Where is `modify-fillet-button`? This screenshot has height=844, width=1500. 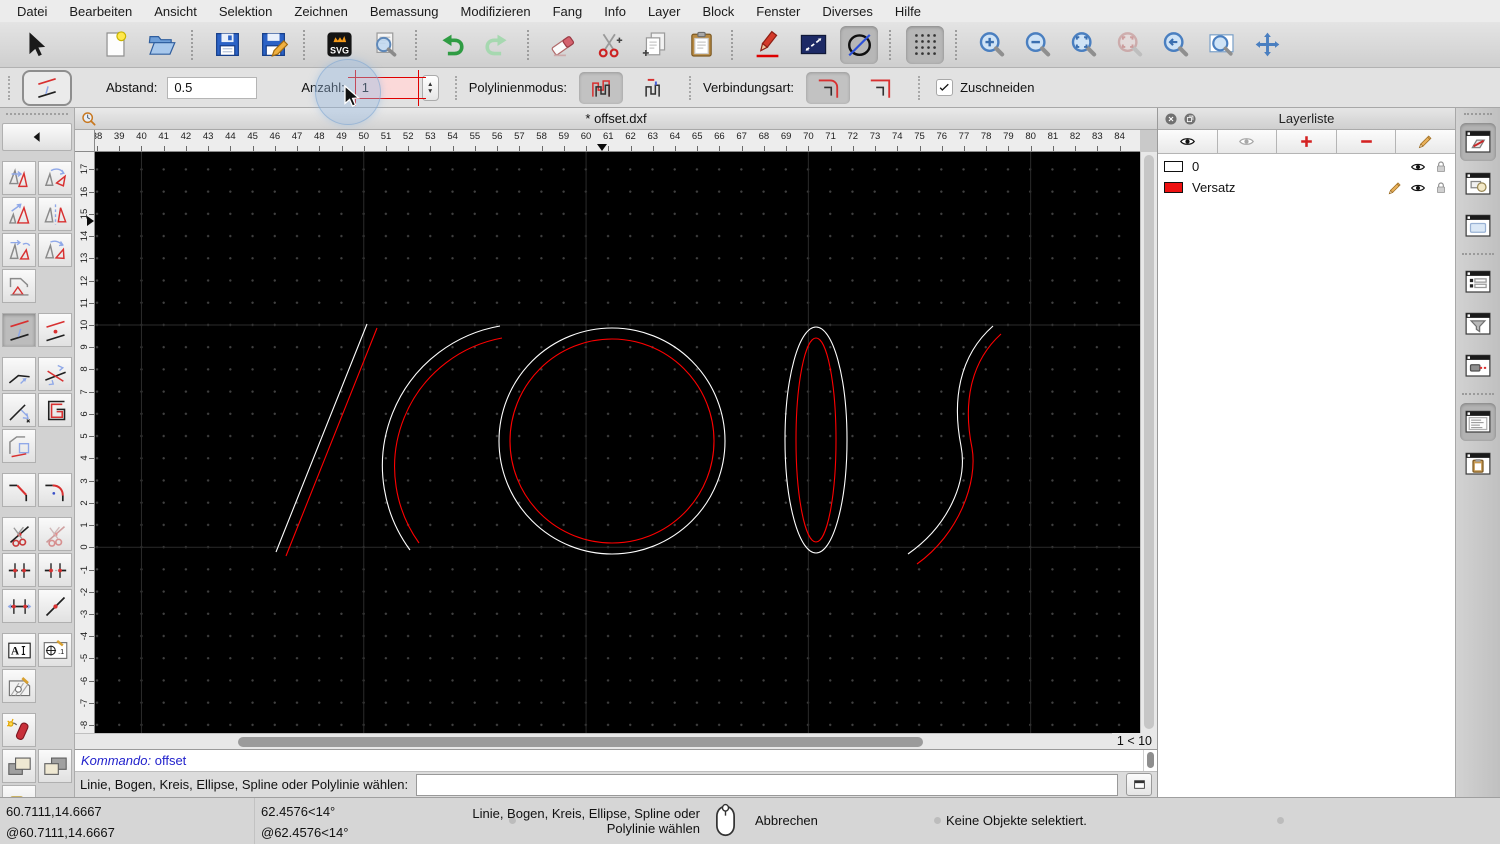 modify-fillet-button is located at coordinates (55, 490).